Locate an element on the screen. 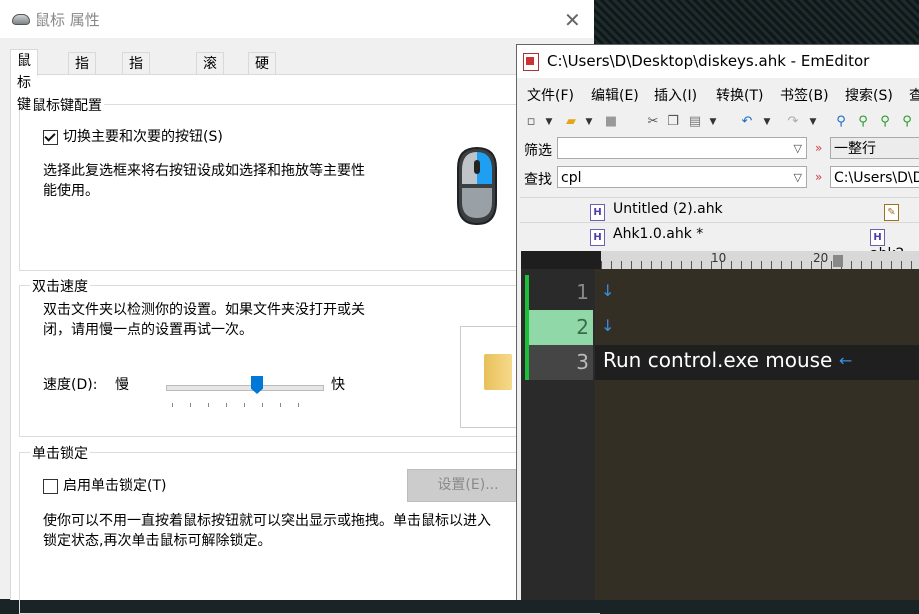  tab-pointer-options: 指针选项 is located at coordinates (136, 95).